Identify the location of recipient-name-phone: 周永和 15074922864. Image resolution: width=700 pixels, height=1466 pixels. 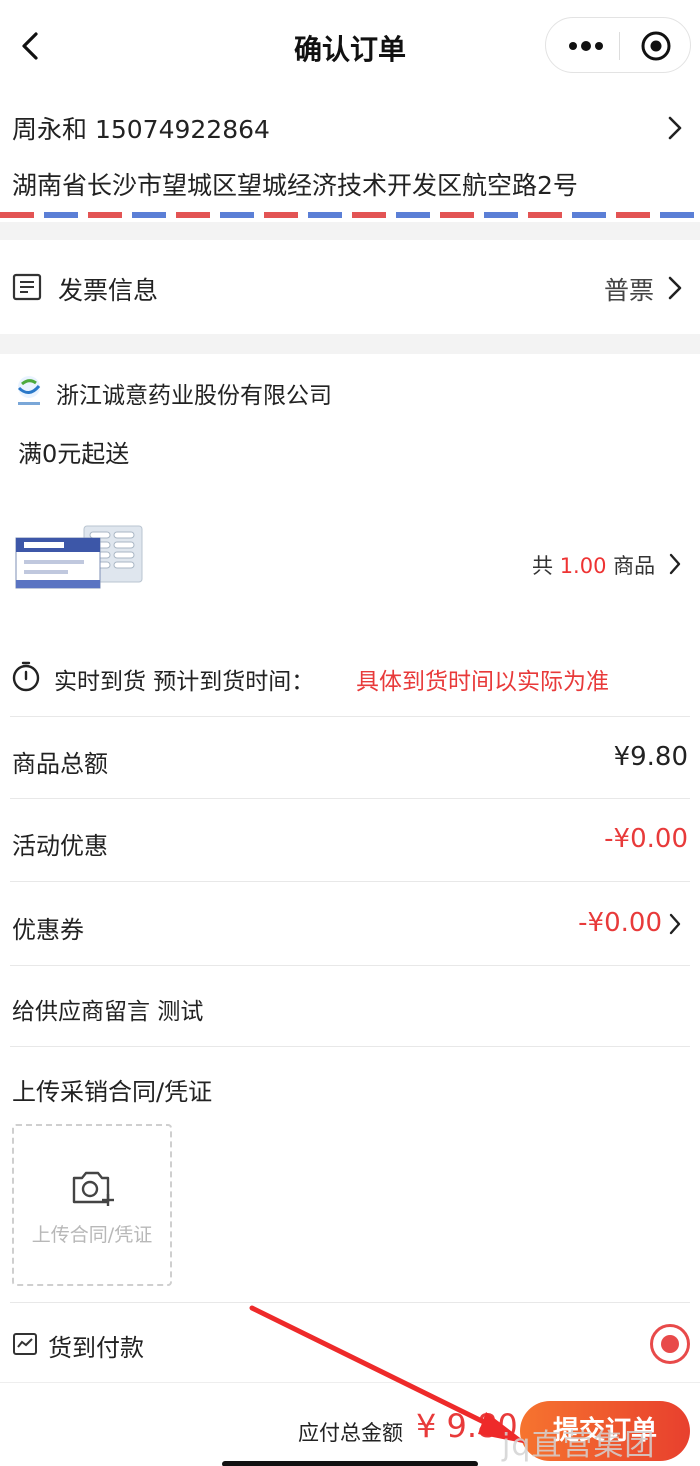
(141, 129).